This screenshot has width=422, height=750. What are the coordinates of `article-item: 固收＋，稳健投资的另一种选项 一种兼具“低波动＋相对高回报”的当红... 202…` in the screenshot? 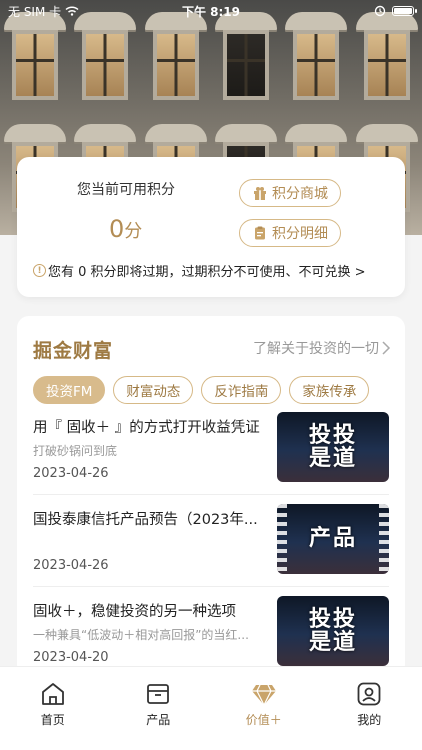 It's located at (211, 636).